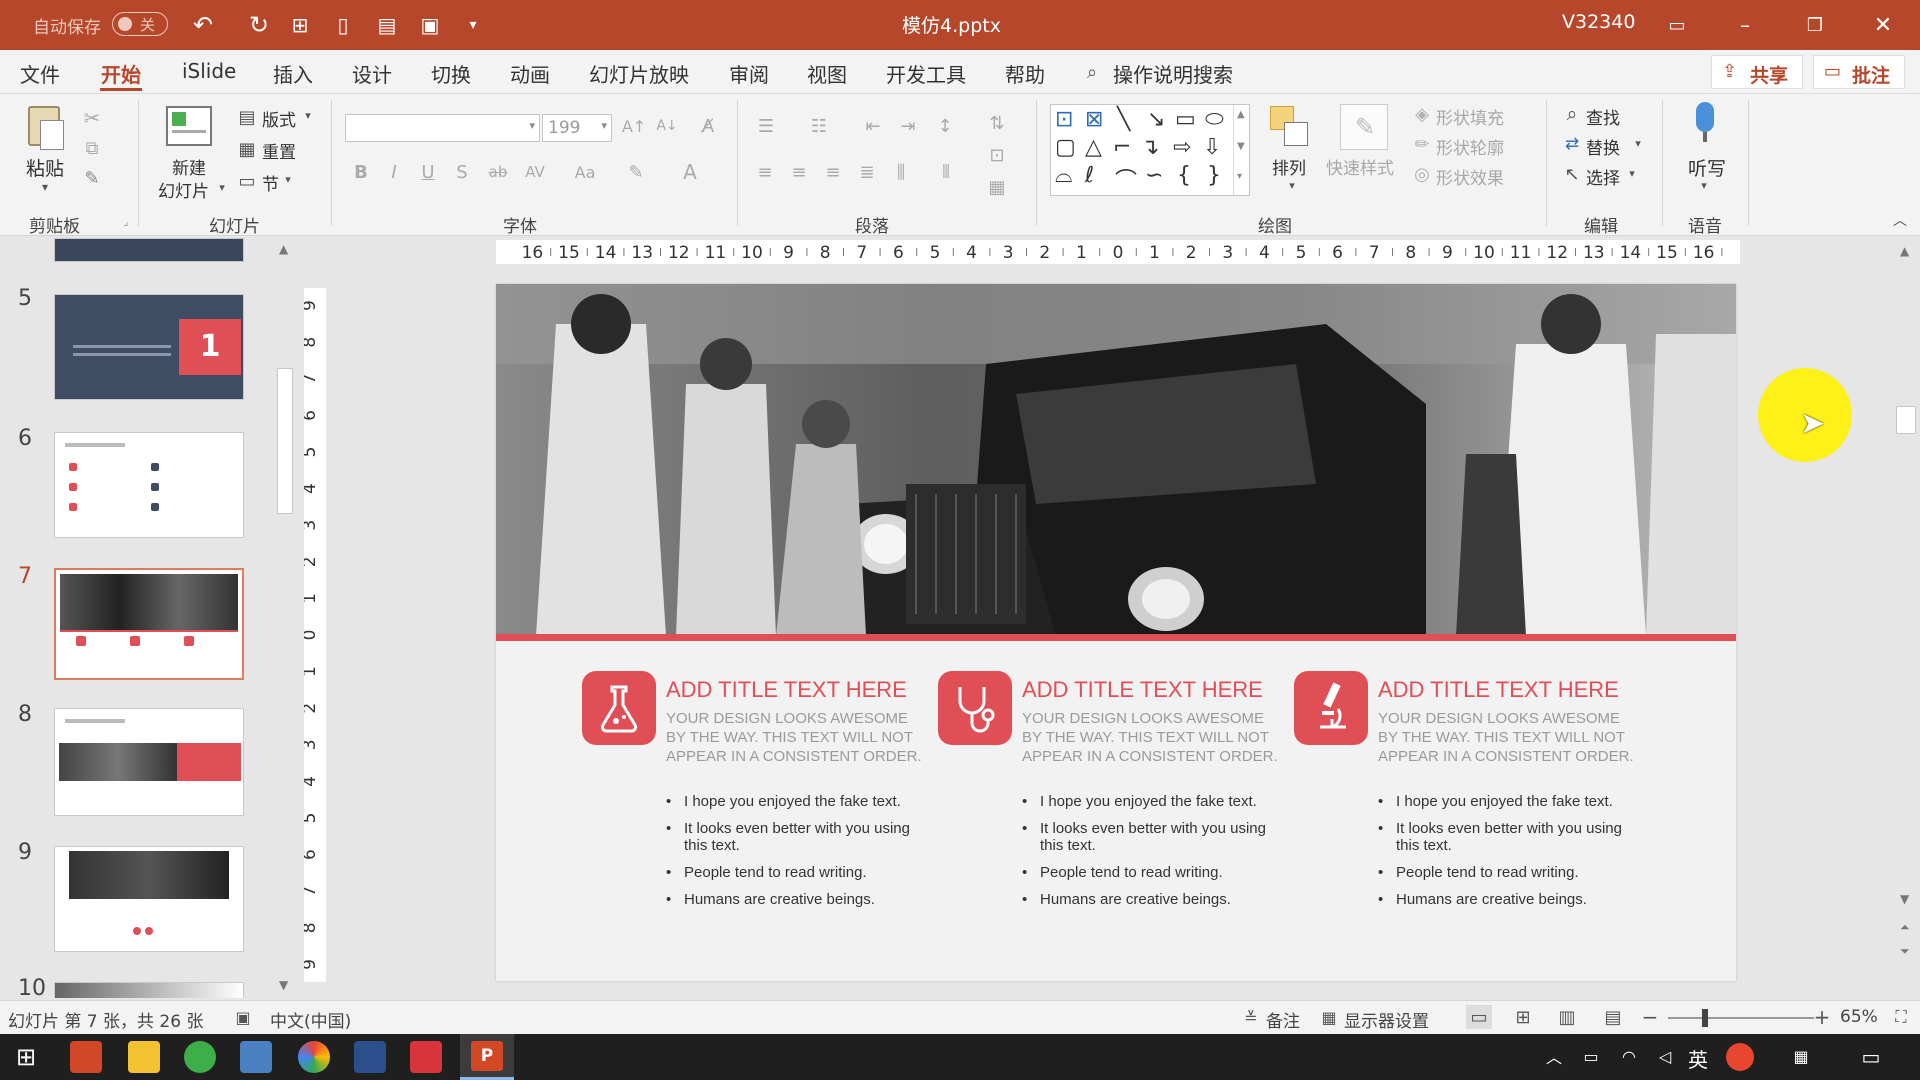  What do you see at coordinates (639, 73) in the screenshot?
I see `tab-slideshow: 幻灯片放映` at bounding box center [639, 73].